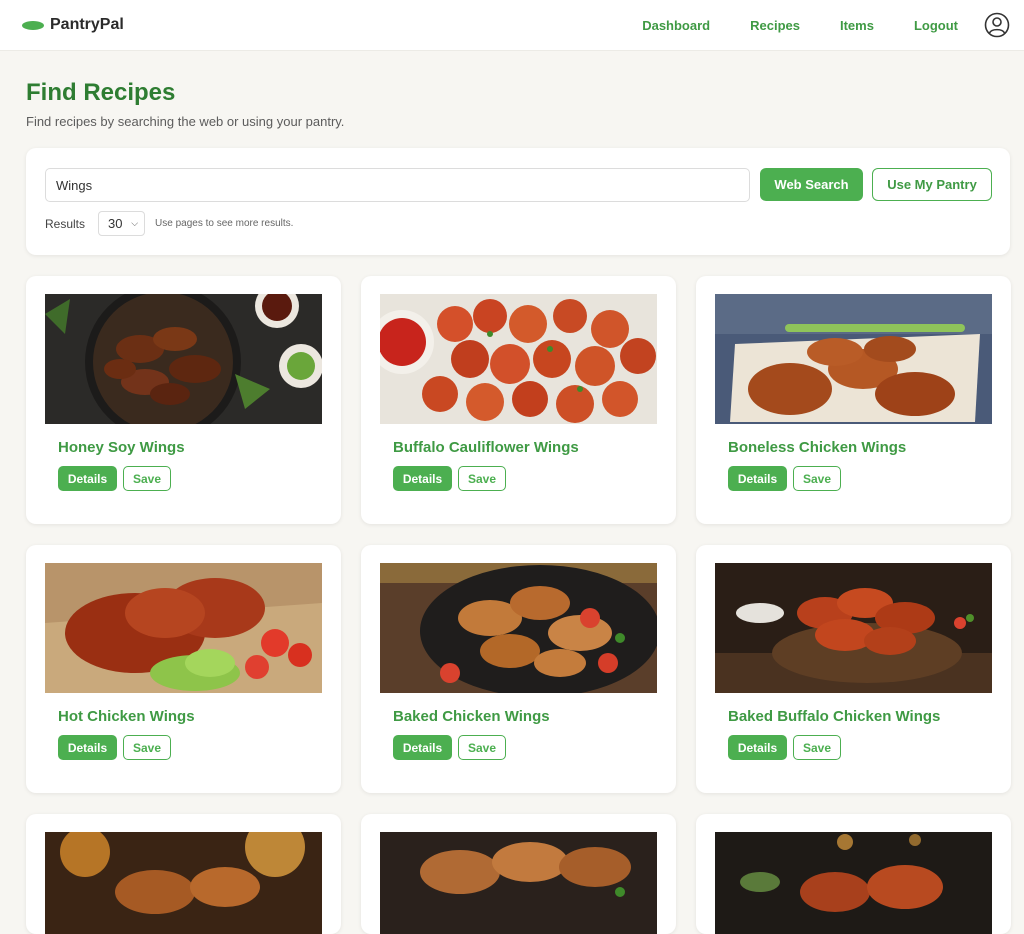  I want to click on recipe-card: Baked Buffalo Chicken Wings Details Save, so click(853, 669).